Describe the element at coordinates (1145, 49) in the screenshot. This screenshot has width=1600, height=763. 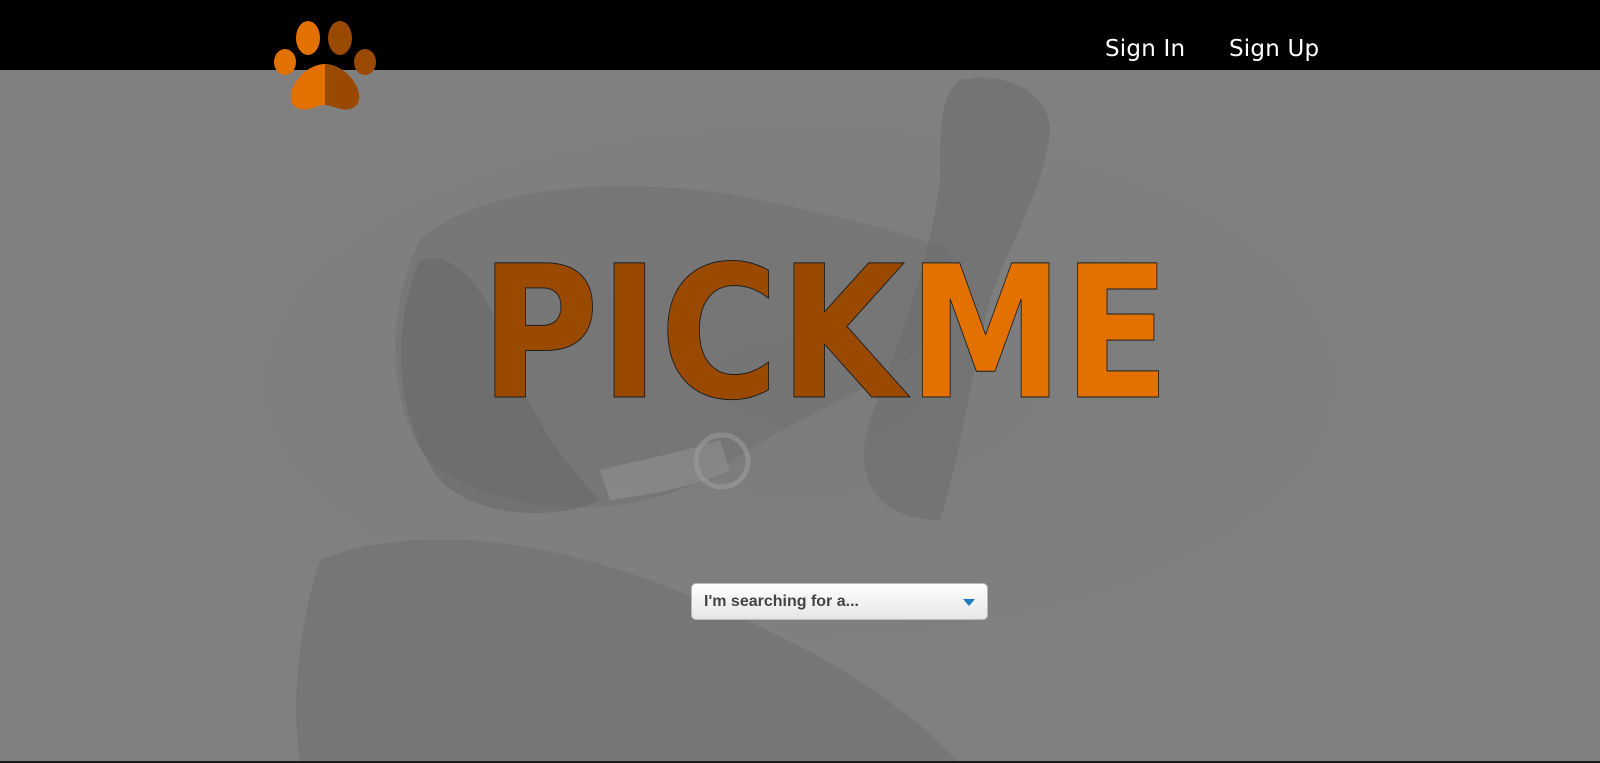
I see `sign-in-link: Sign In` at that location.